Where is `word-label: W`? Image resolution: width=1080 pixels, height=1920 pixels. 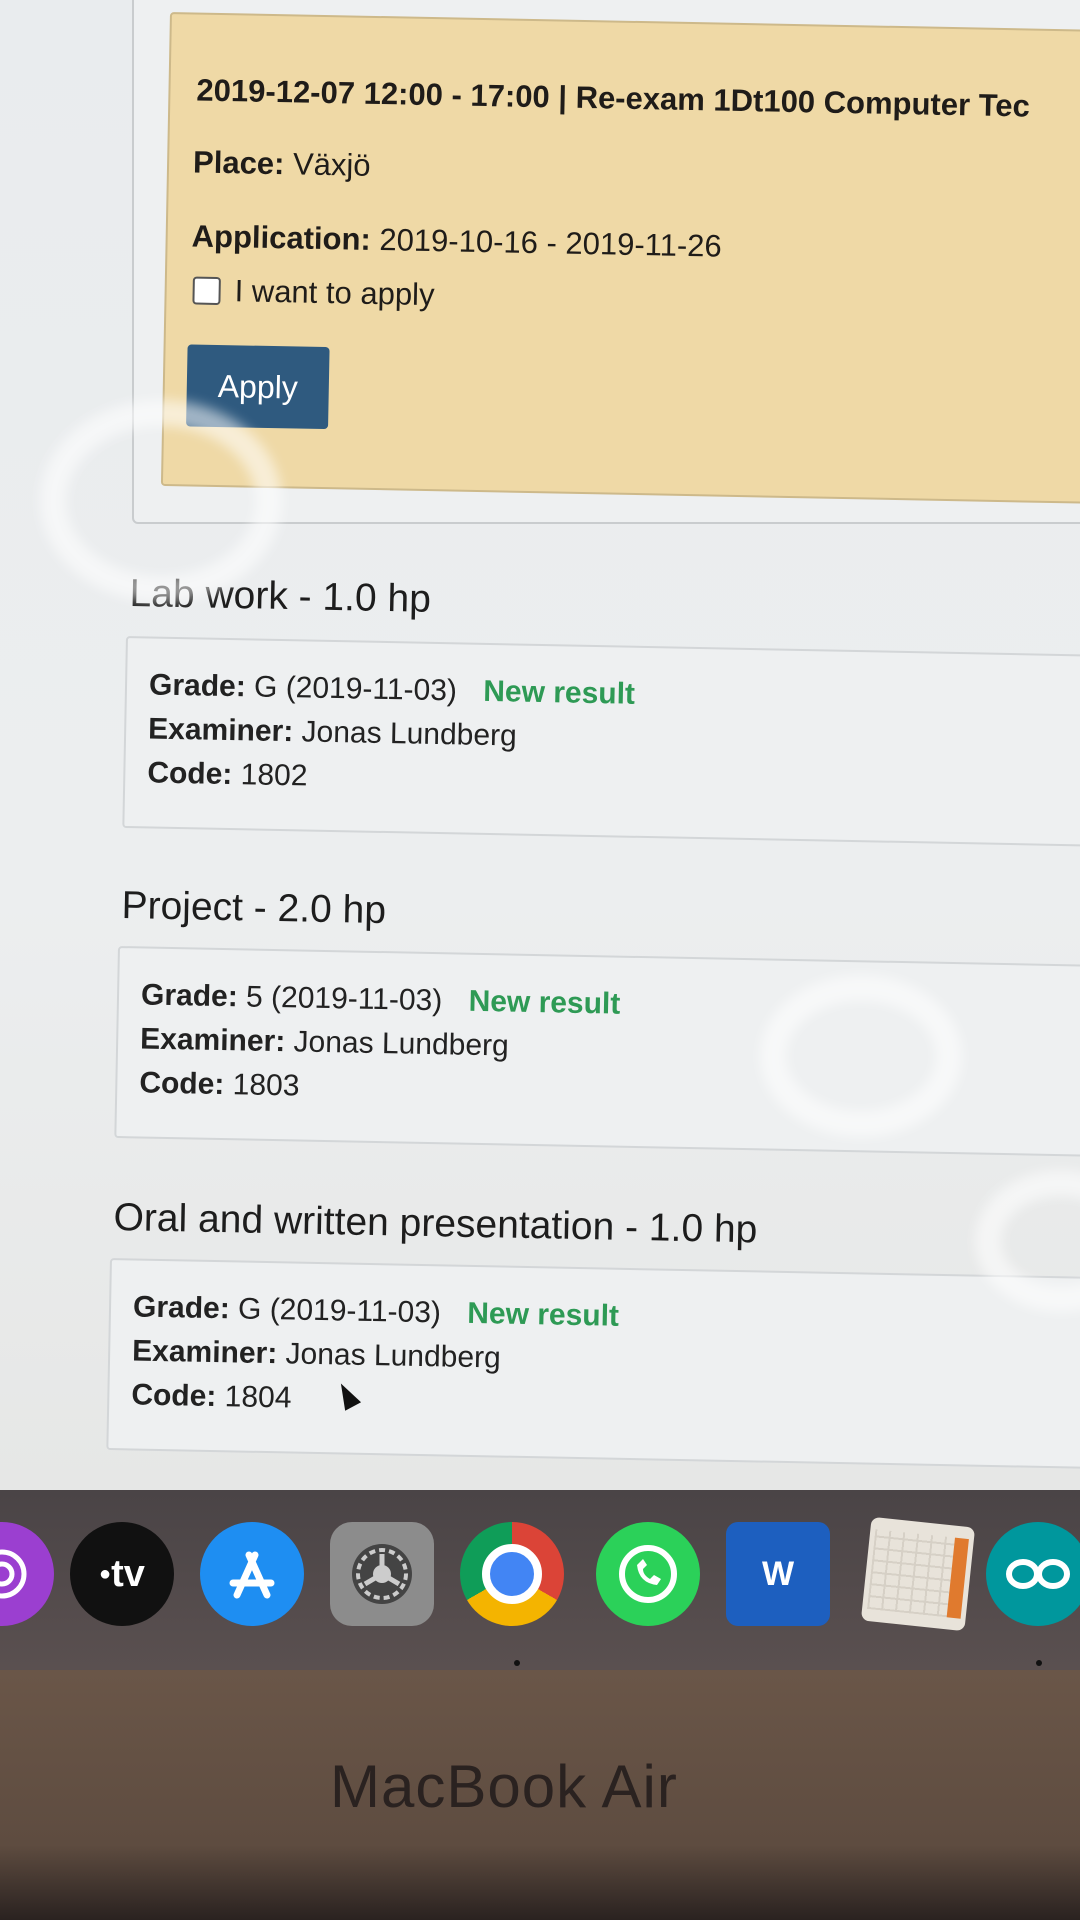
word-label: W is located at coordinates (778, 1573).